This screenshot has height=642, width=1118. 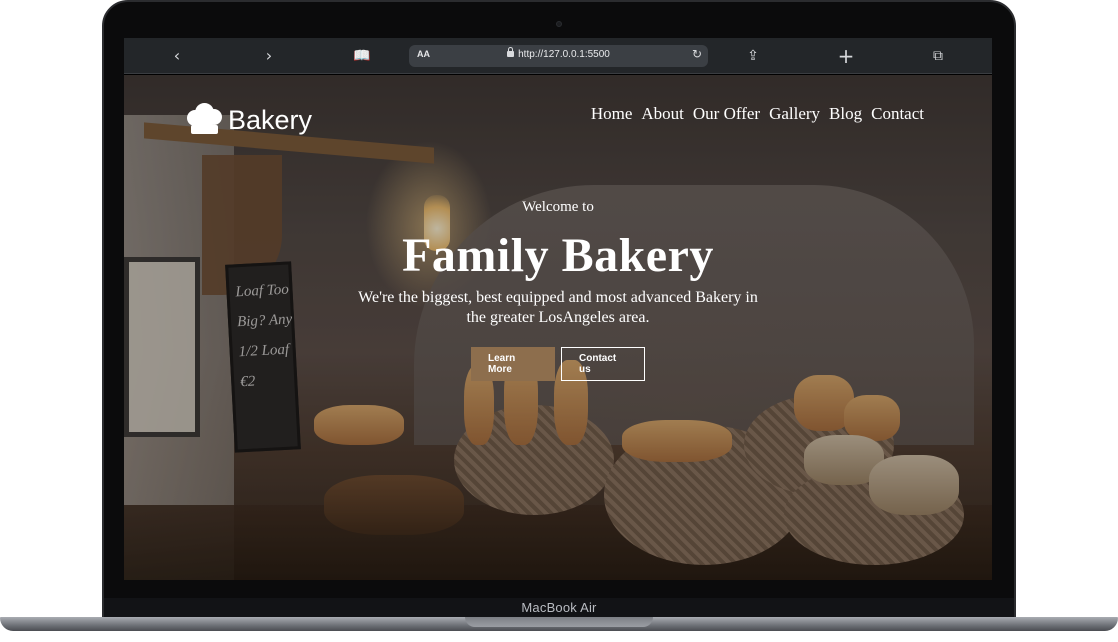 I want to click on site-logo: Bakery, so click(x=248, y=120).